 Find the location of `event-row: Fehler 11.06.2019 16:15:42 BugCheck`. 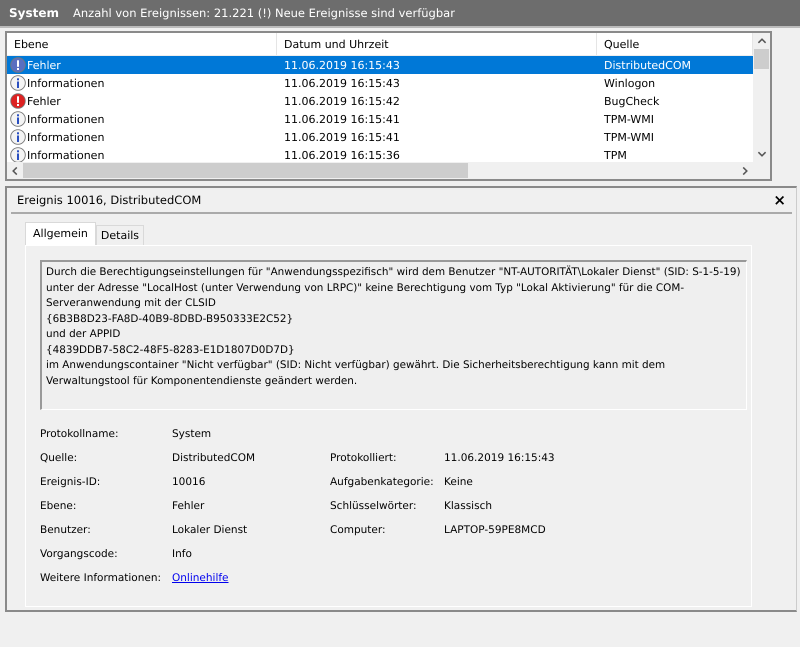

event-row: Fehler 11.06.2019 16:15:42 BugCheck is located at coordinates (380, 101).